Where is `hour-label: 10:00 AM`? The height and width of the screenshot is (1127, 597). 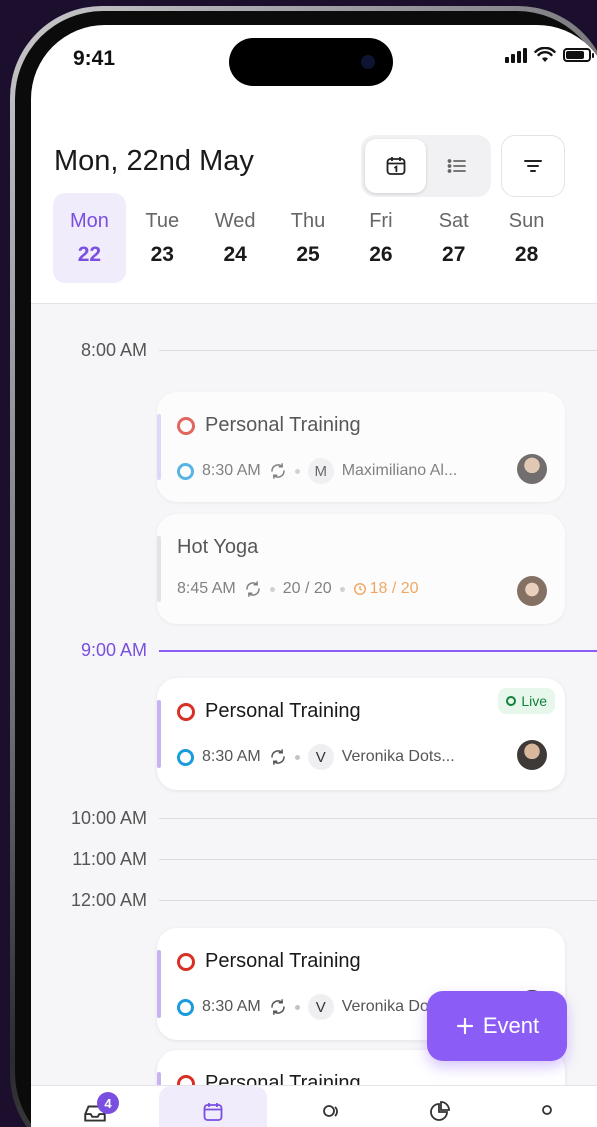 hour-label: 10:00 AM is located at coordinates (108, 818).